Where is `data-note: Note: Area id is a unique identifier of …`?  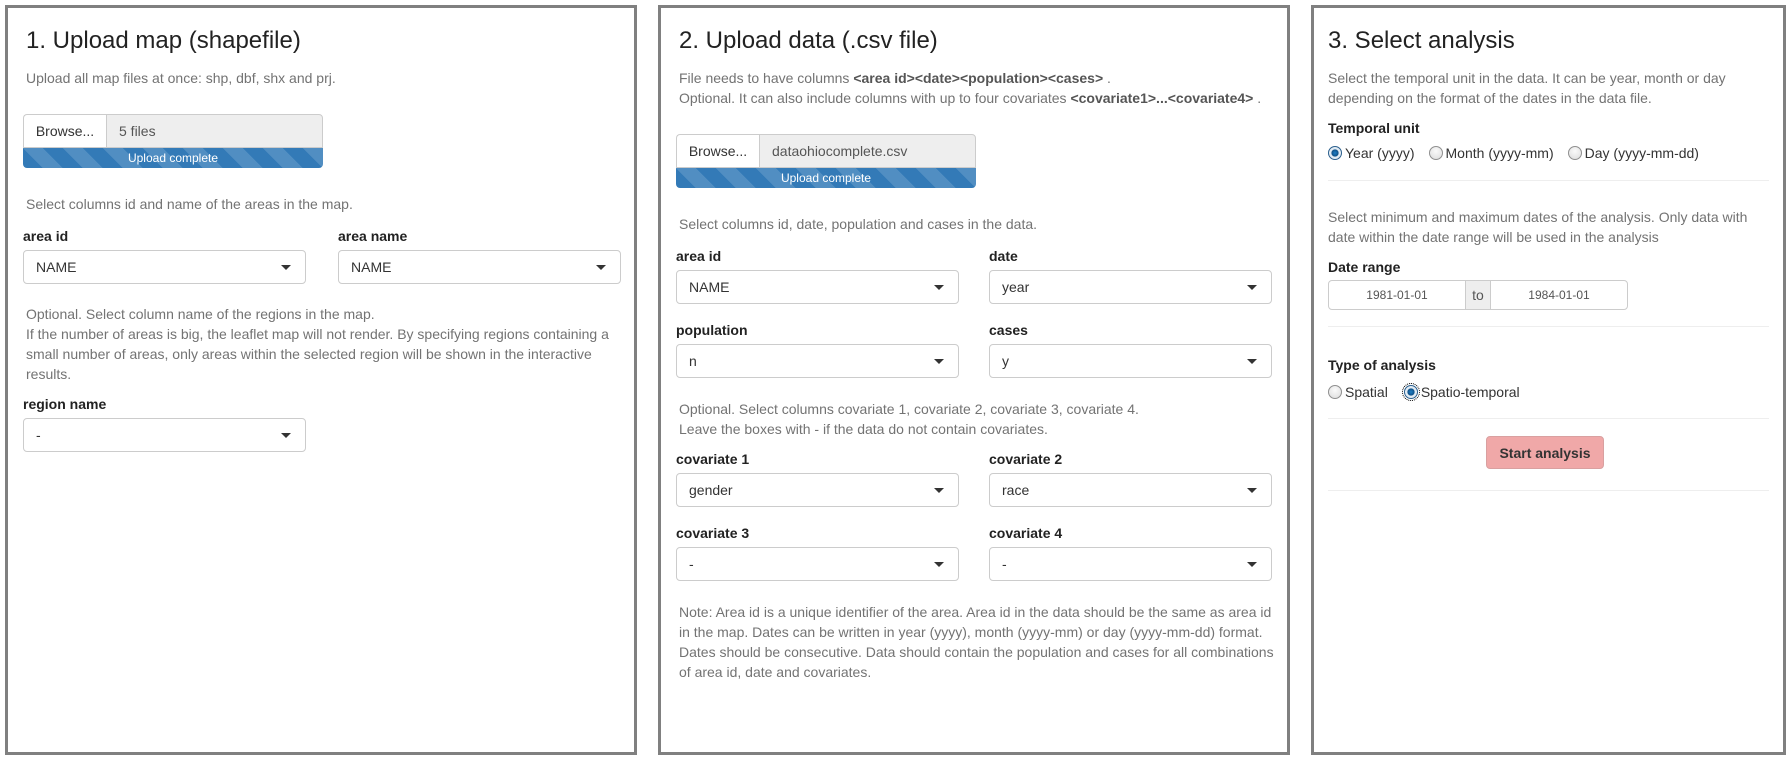 data-note: Note: Area id is a unique identifier of … is located at coordinates (976, 642).